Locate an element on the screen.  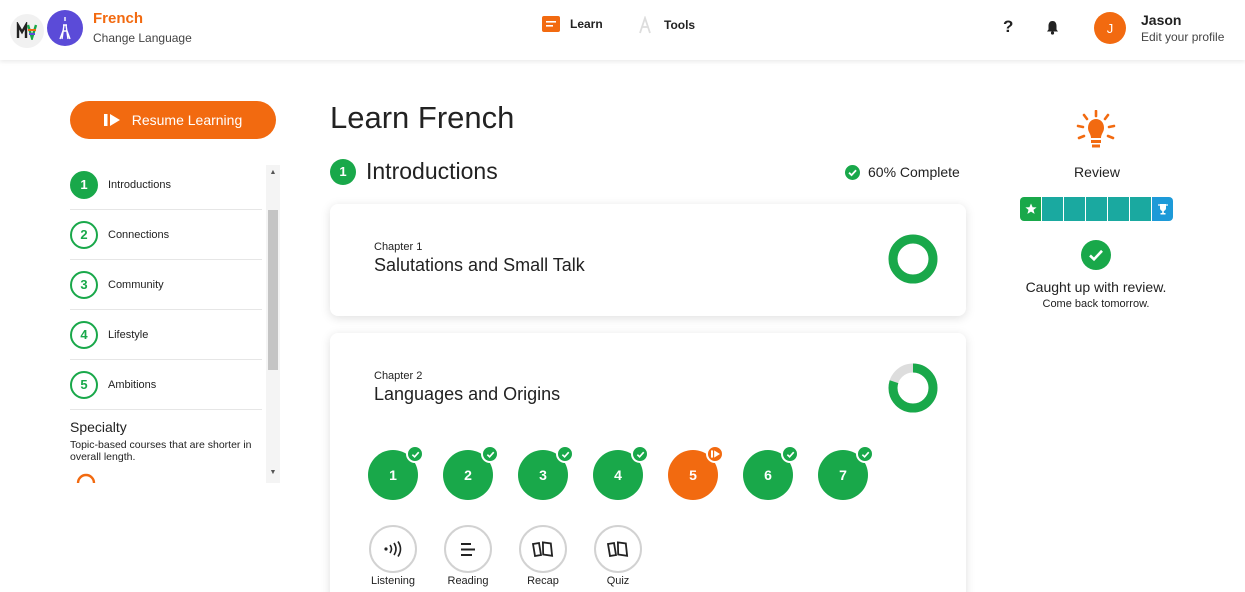
unit-heading-number: 1 is located at coordinates (343, 171).